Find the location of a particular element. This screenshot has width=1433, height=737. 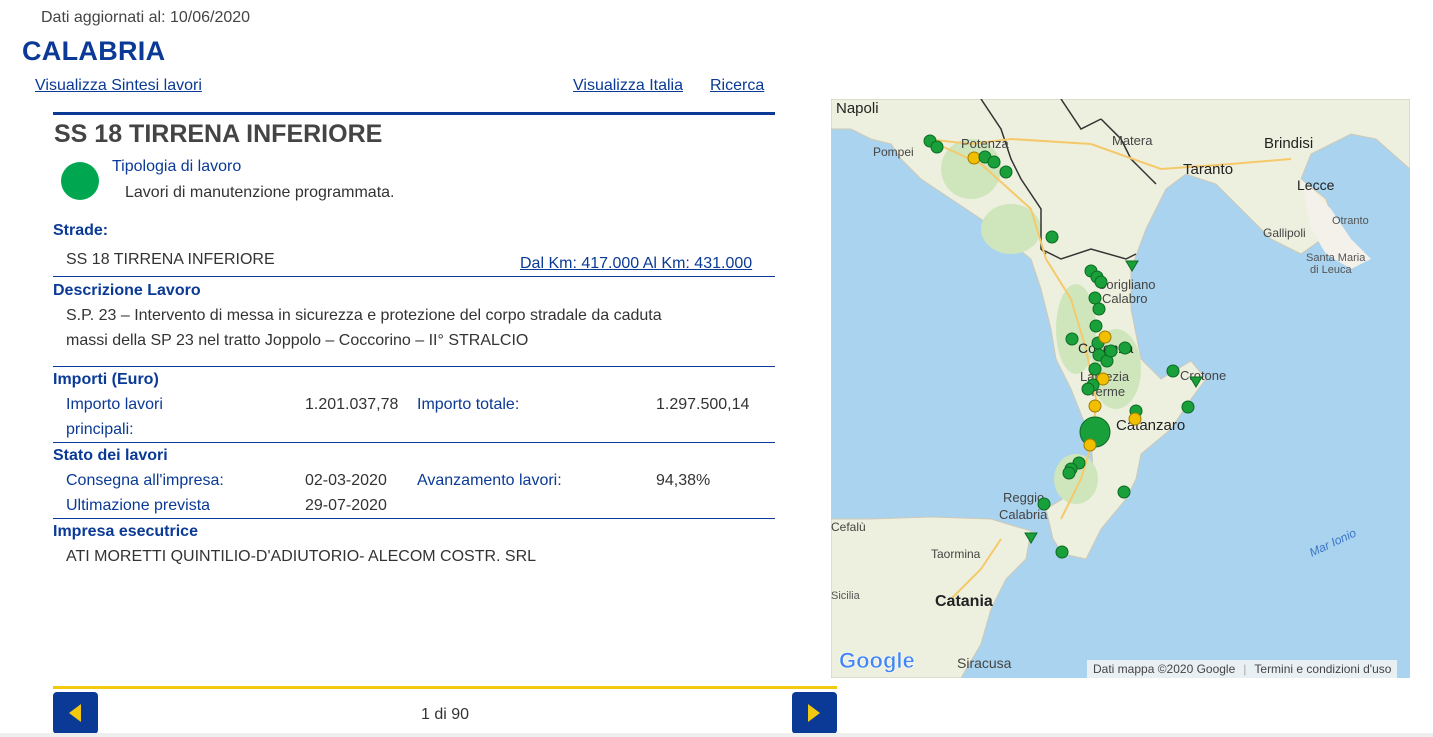

ricerca-link: Ricerca is located at coordinates (737, 86).